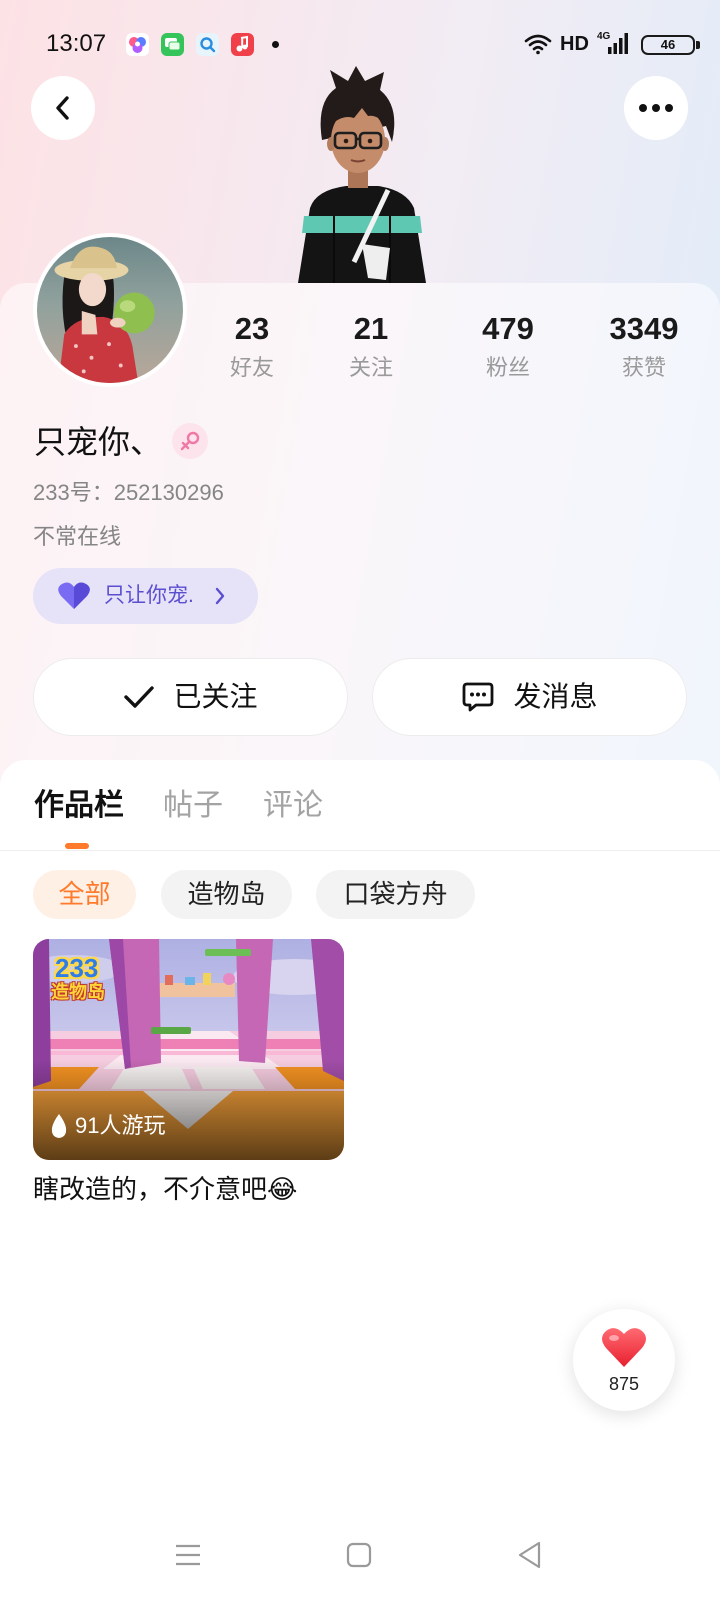 This screenshot has height=1600, width=720. I want to click on back-triangle-icon, so click(530, 1555).